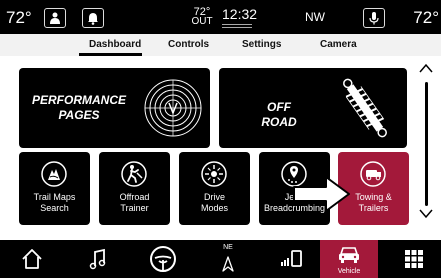 The height and width of the screenshot is (278, 441). I want to click on nav-apps, so click(414, 259).